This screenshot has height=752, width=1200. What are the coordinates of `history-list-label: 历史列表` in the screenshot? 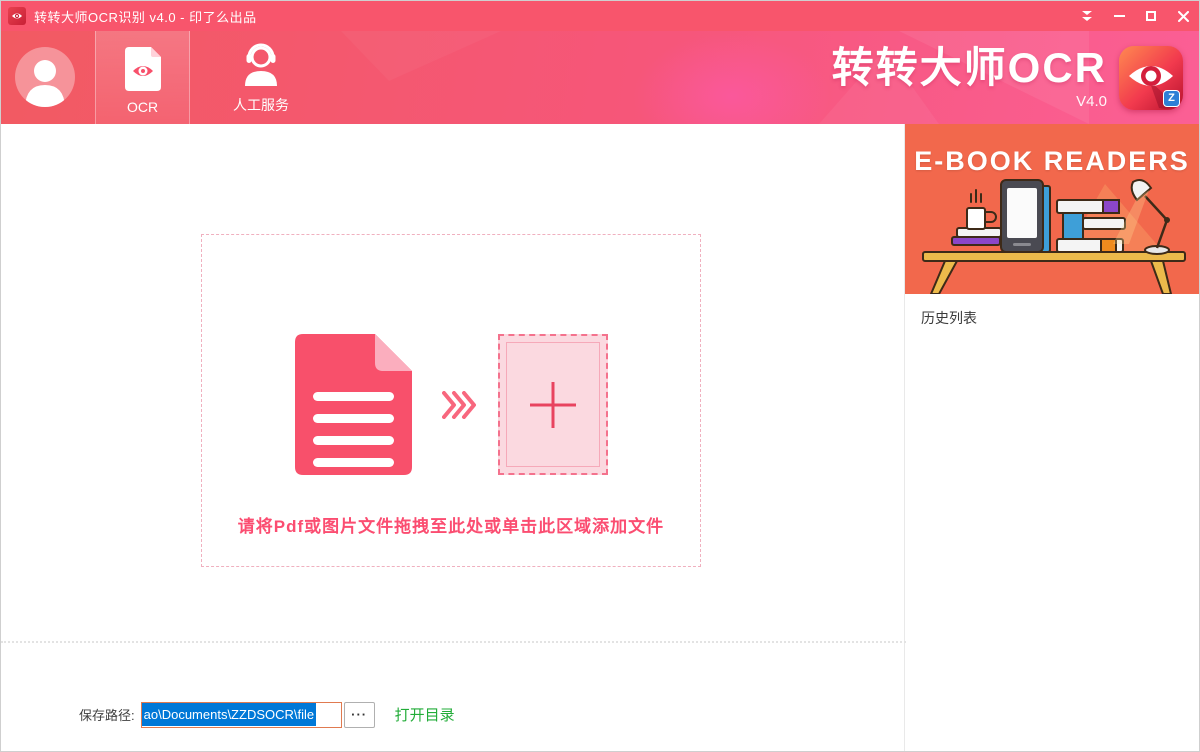 It's located at (949, 318).